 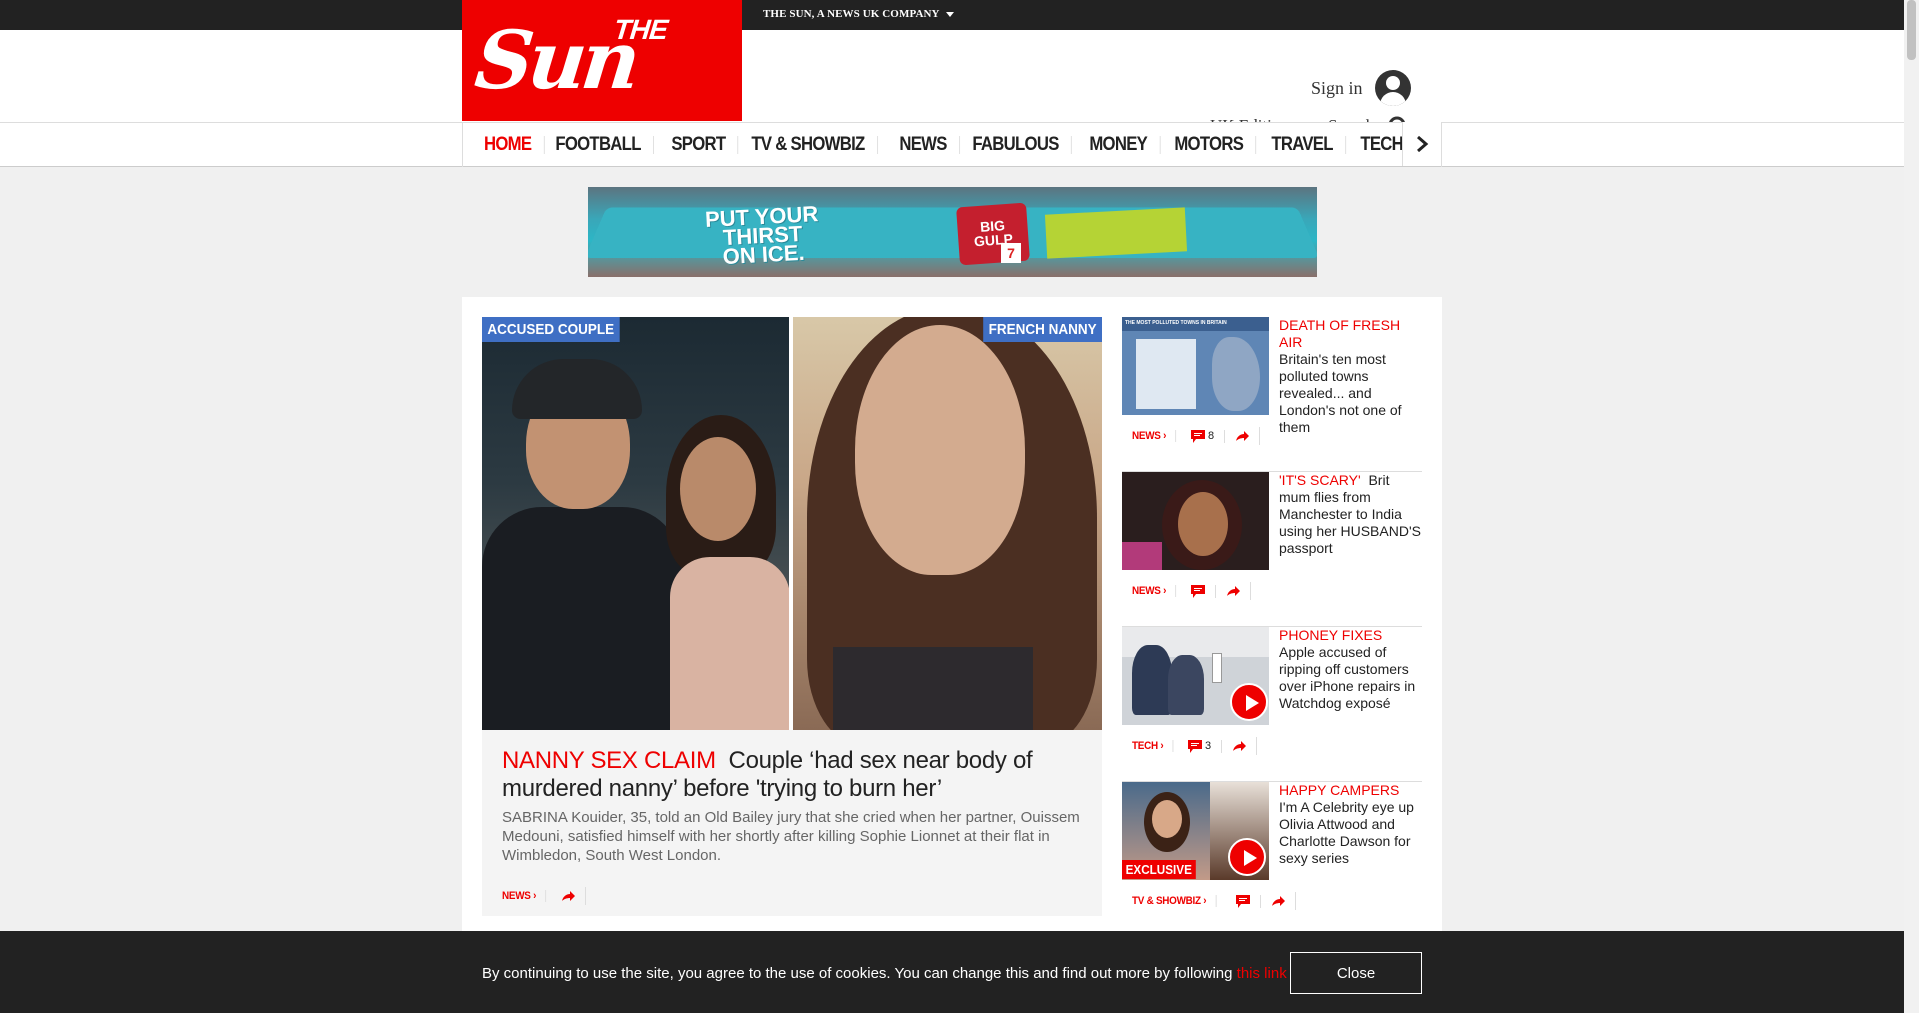 I want to click on nav-next-button, so click(x=1421, y=144).